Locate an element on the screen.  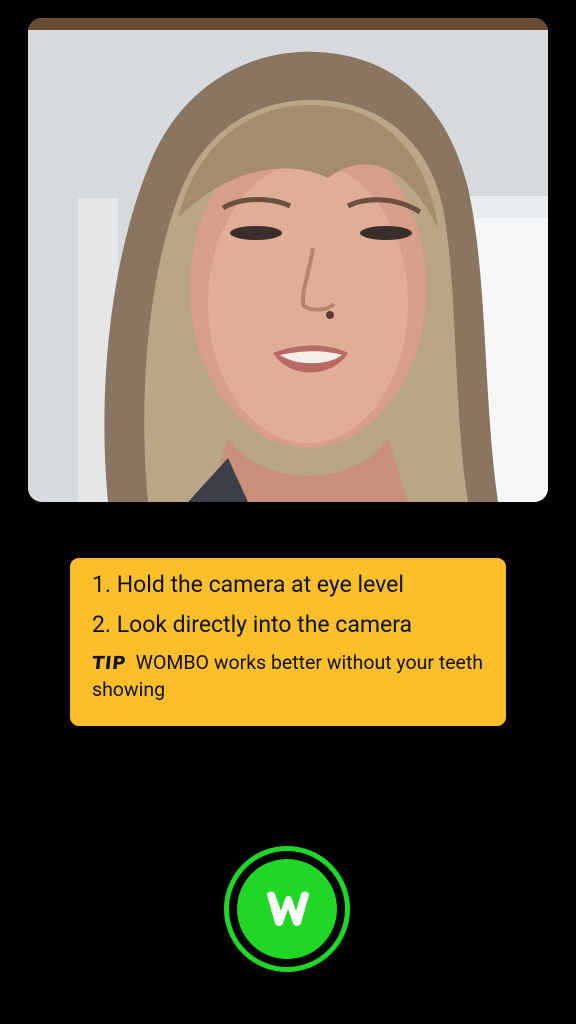
wombo-w-logo-icon is located at coordinates (288, 908).